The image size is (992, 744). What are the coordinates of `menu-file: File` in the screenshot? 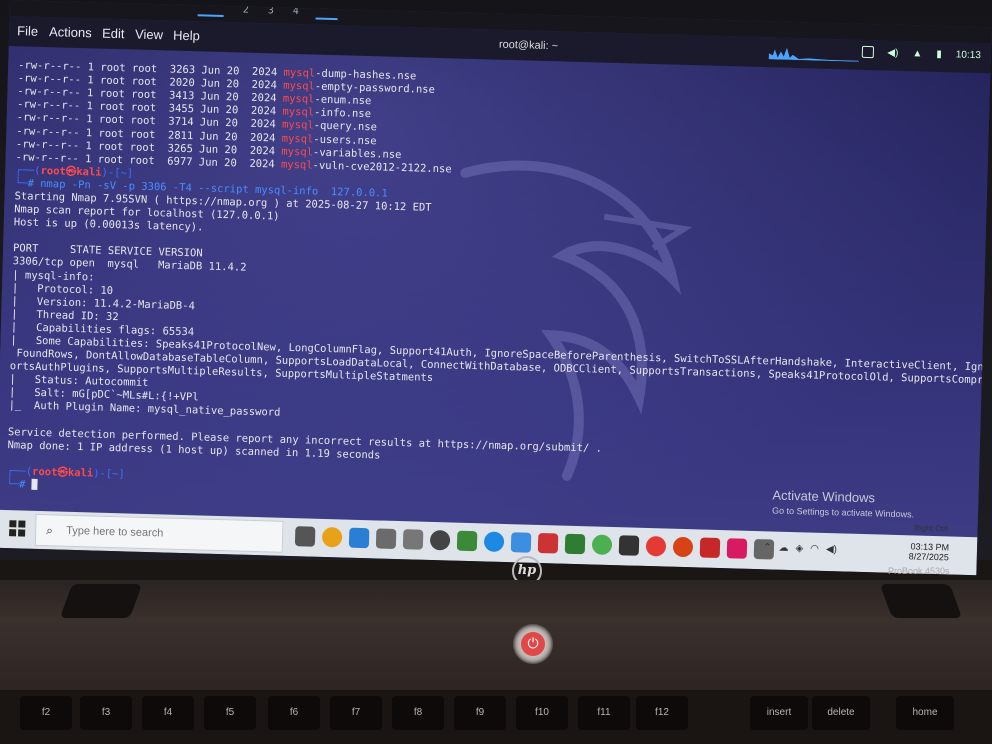 It's located at (27, 31).